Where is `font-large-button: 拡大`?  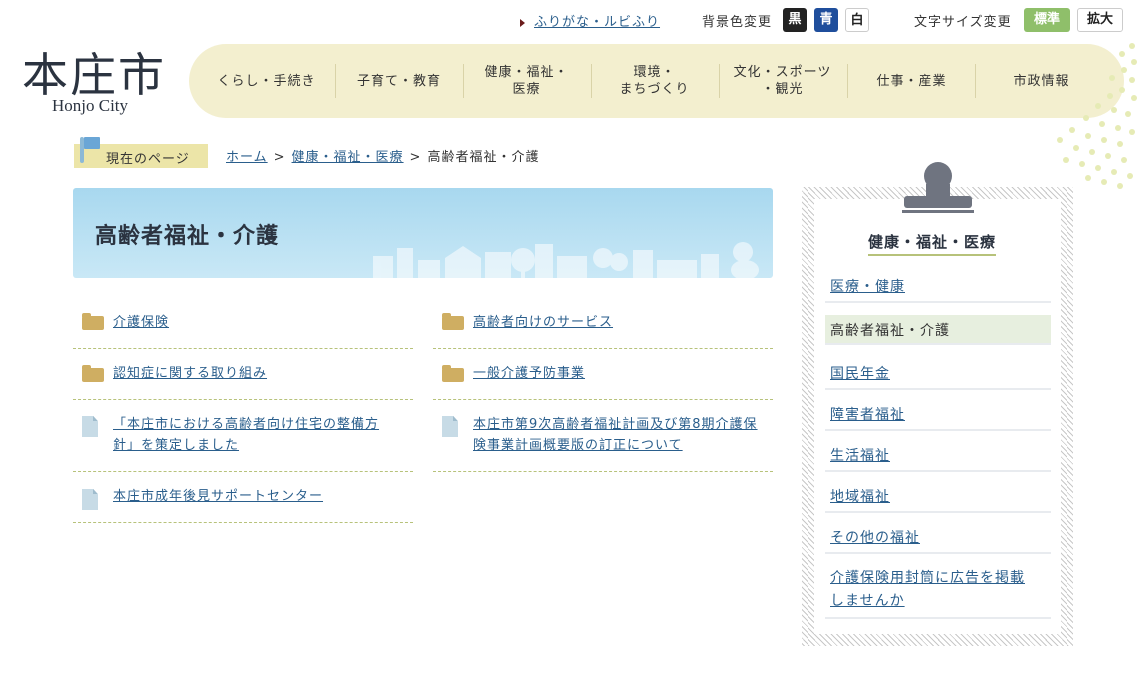
font-large-button: 拡大 is located at coordinates (1100, 20).